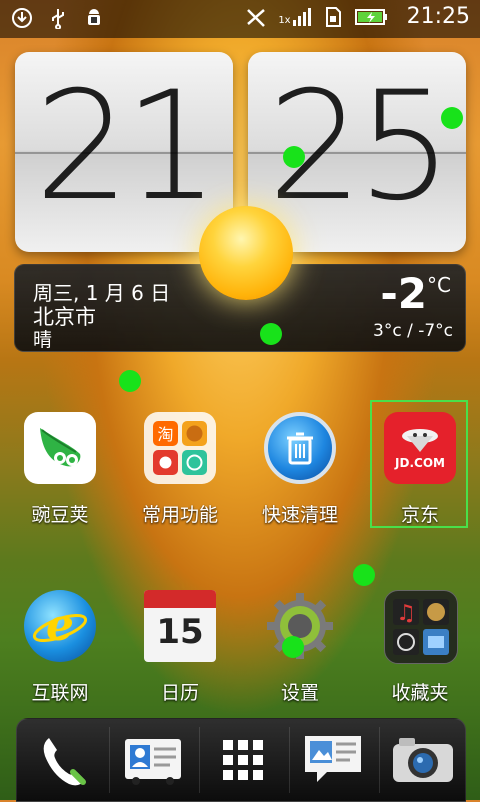 This screenshot has height=802, width=480. What do you see at coordinates (179, 693) in the screenshot?
I see `app-label: 日历` at bounding box center [179, 693].